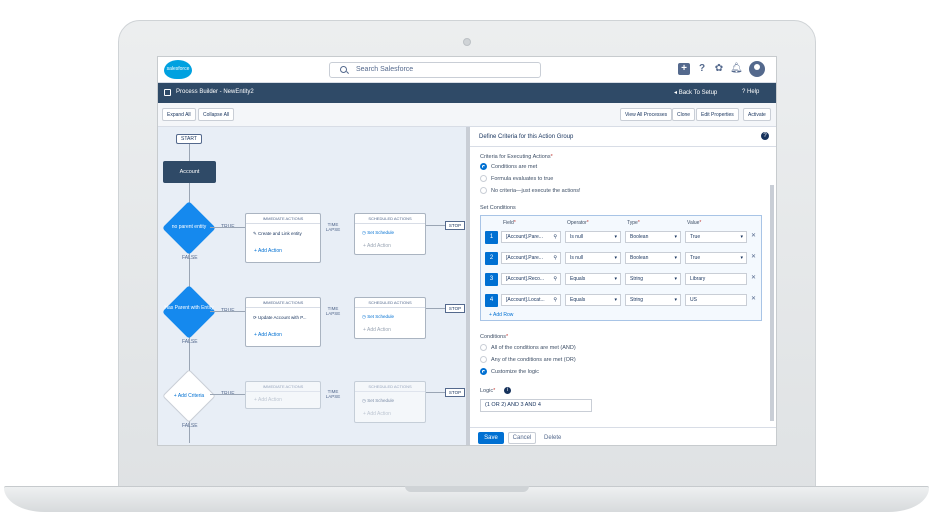 The image size is (933, 528). I want to click on add-row-button: + Add Row, so click(501, 315).